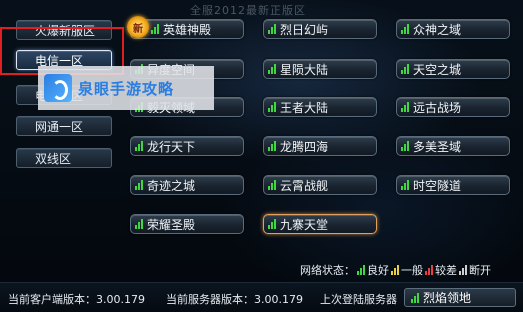  I want to click on server-name: 荣耀圣殿, so click(171, 224).